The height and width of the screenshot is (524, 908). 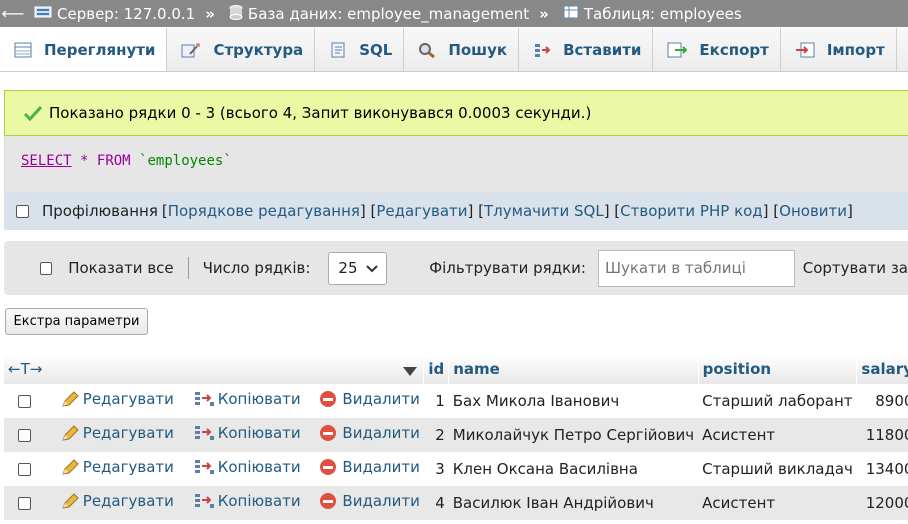 What do you see at coordinates (838, 49) in the screenshot?
I see `tab-import: Імпорт` at bounding box center [838, 49].